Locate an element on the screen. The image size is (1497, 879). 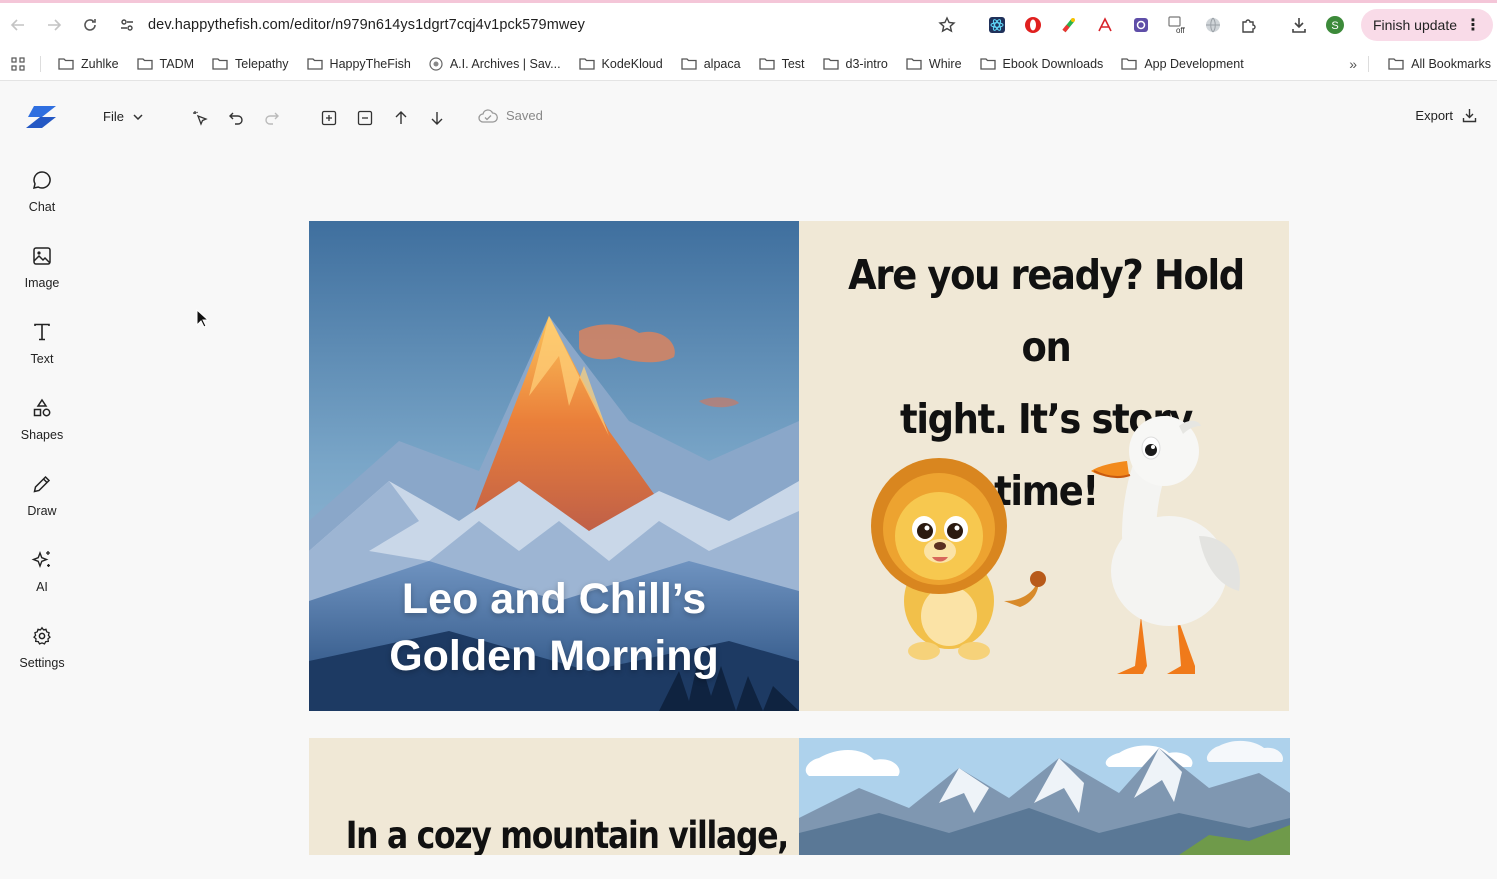
sidebar-item-text: Text is located at coordinates (42, 350).